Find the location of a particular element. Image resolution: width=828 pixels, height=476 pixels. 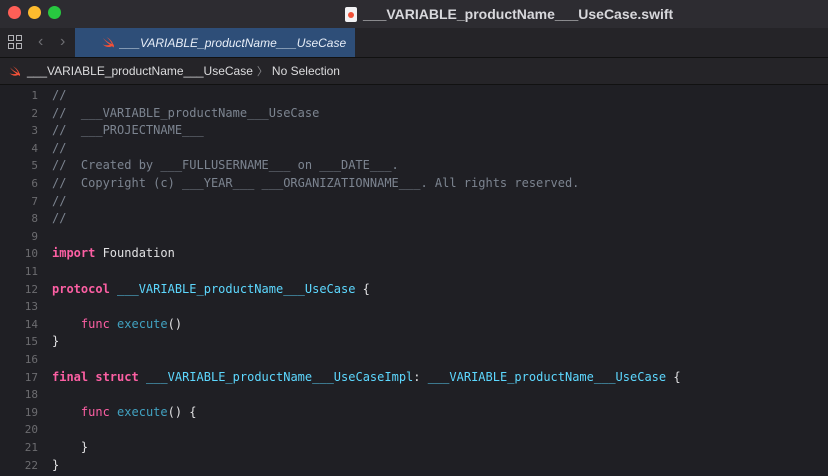

chevron-right-icon: 〉 is located at coordinates (262, 72).